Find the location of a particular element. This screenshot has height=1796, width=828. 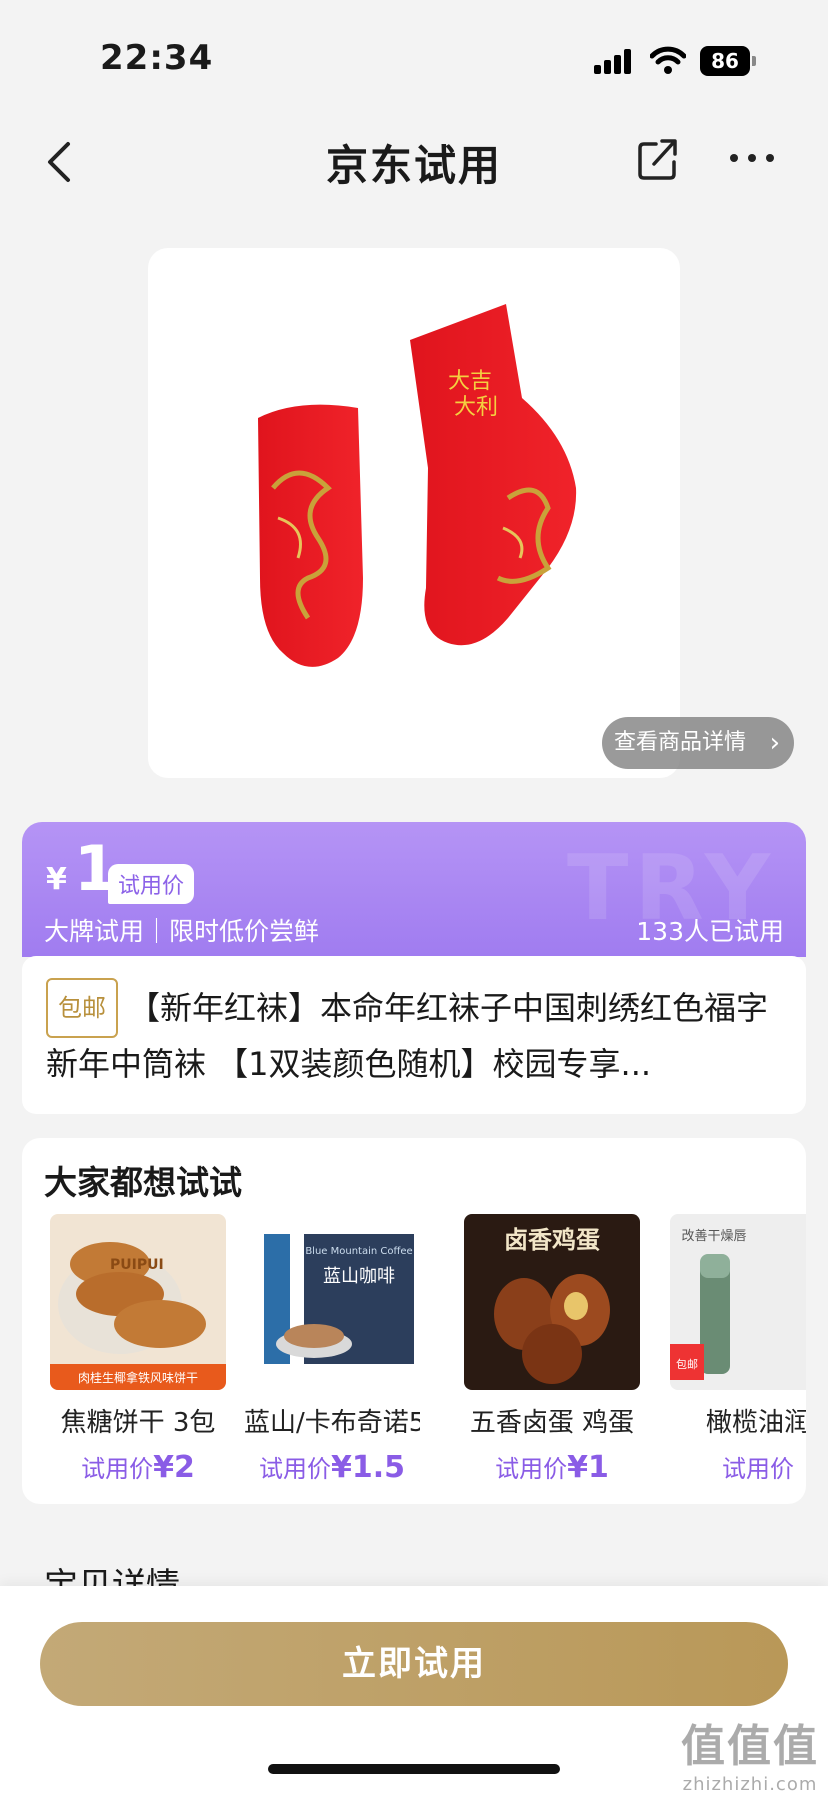

price-subtitle: 大牌试用｜限时低价尝鲜 is located at coordinates (182, 931).